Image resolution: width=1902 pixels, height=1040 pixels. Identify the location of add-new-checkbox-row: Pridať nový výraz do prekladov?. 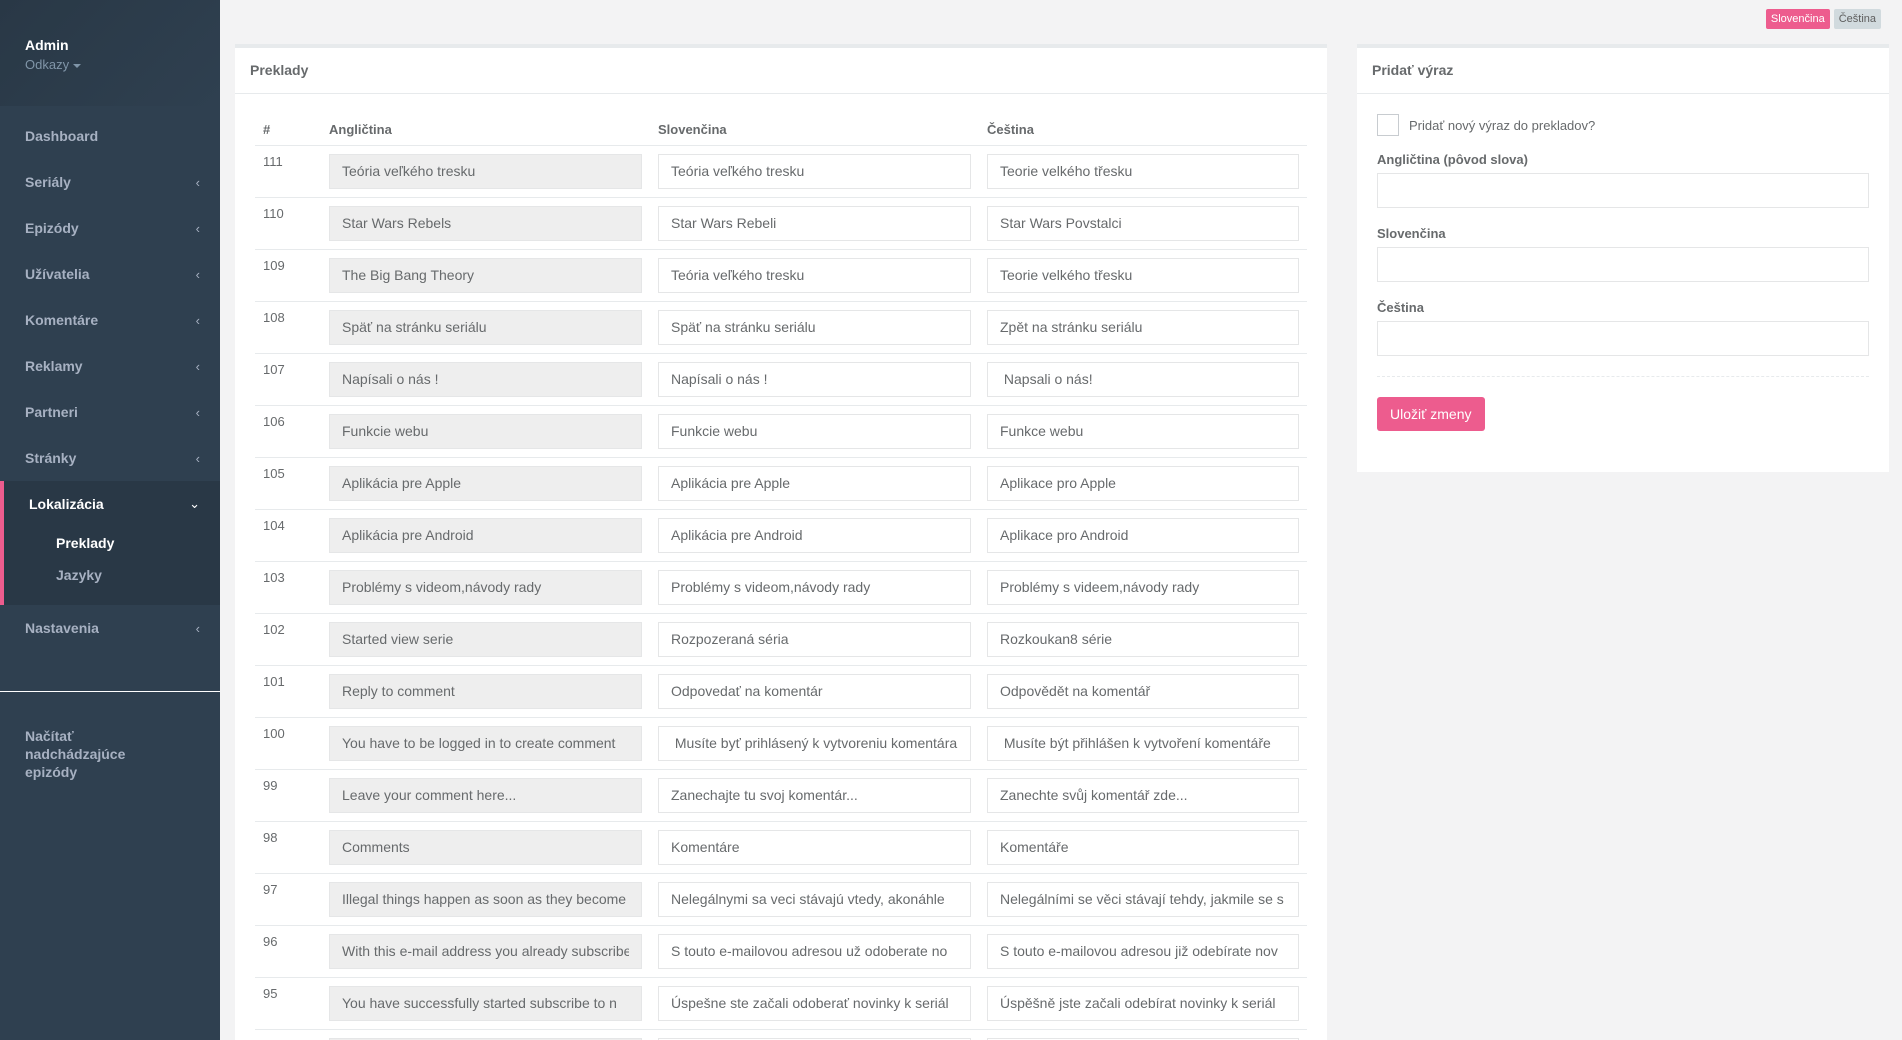
(1623, 125).